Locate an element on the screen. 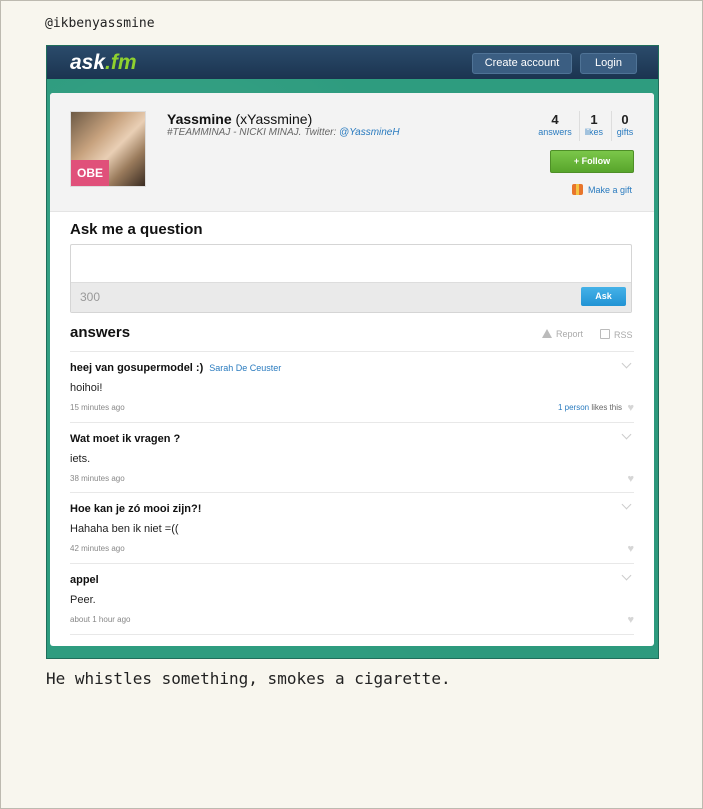 This screenshot has height=809, width=703. stat-likes: 1 likes is located at coordinates (594, 124).